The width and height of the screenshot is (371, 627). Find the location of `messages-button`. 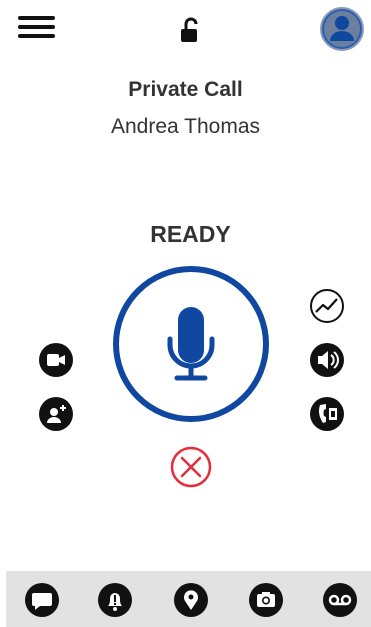

messages-button is located at coordinates (42, 600).